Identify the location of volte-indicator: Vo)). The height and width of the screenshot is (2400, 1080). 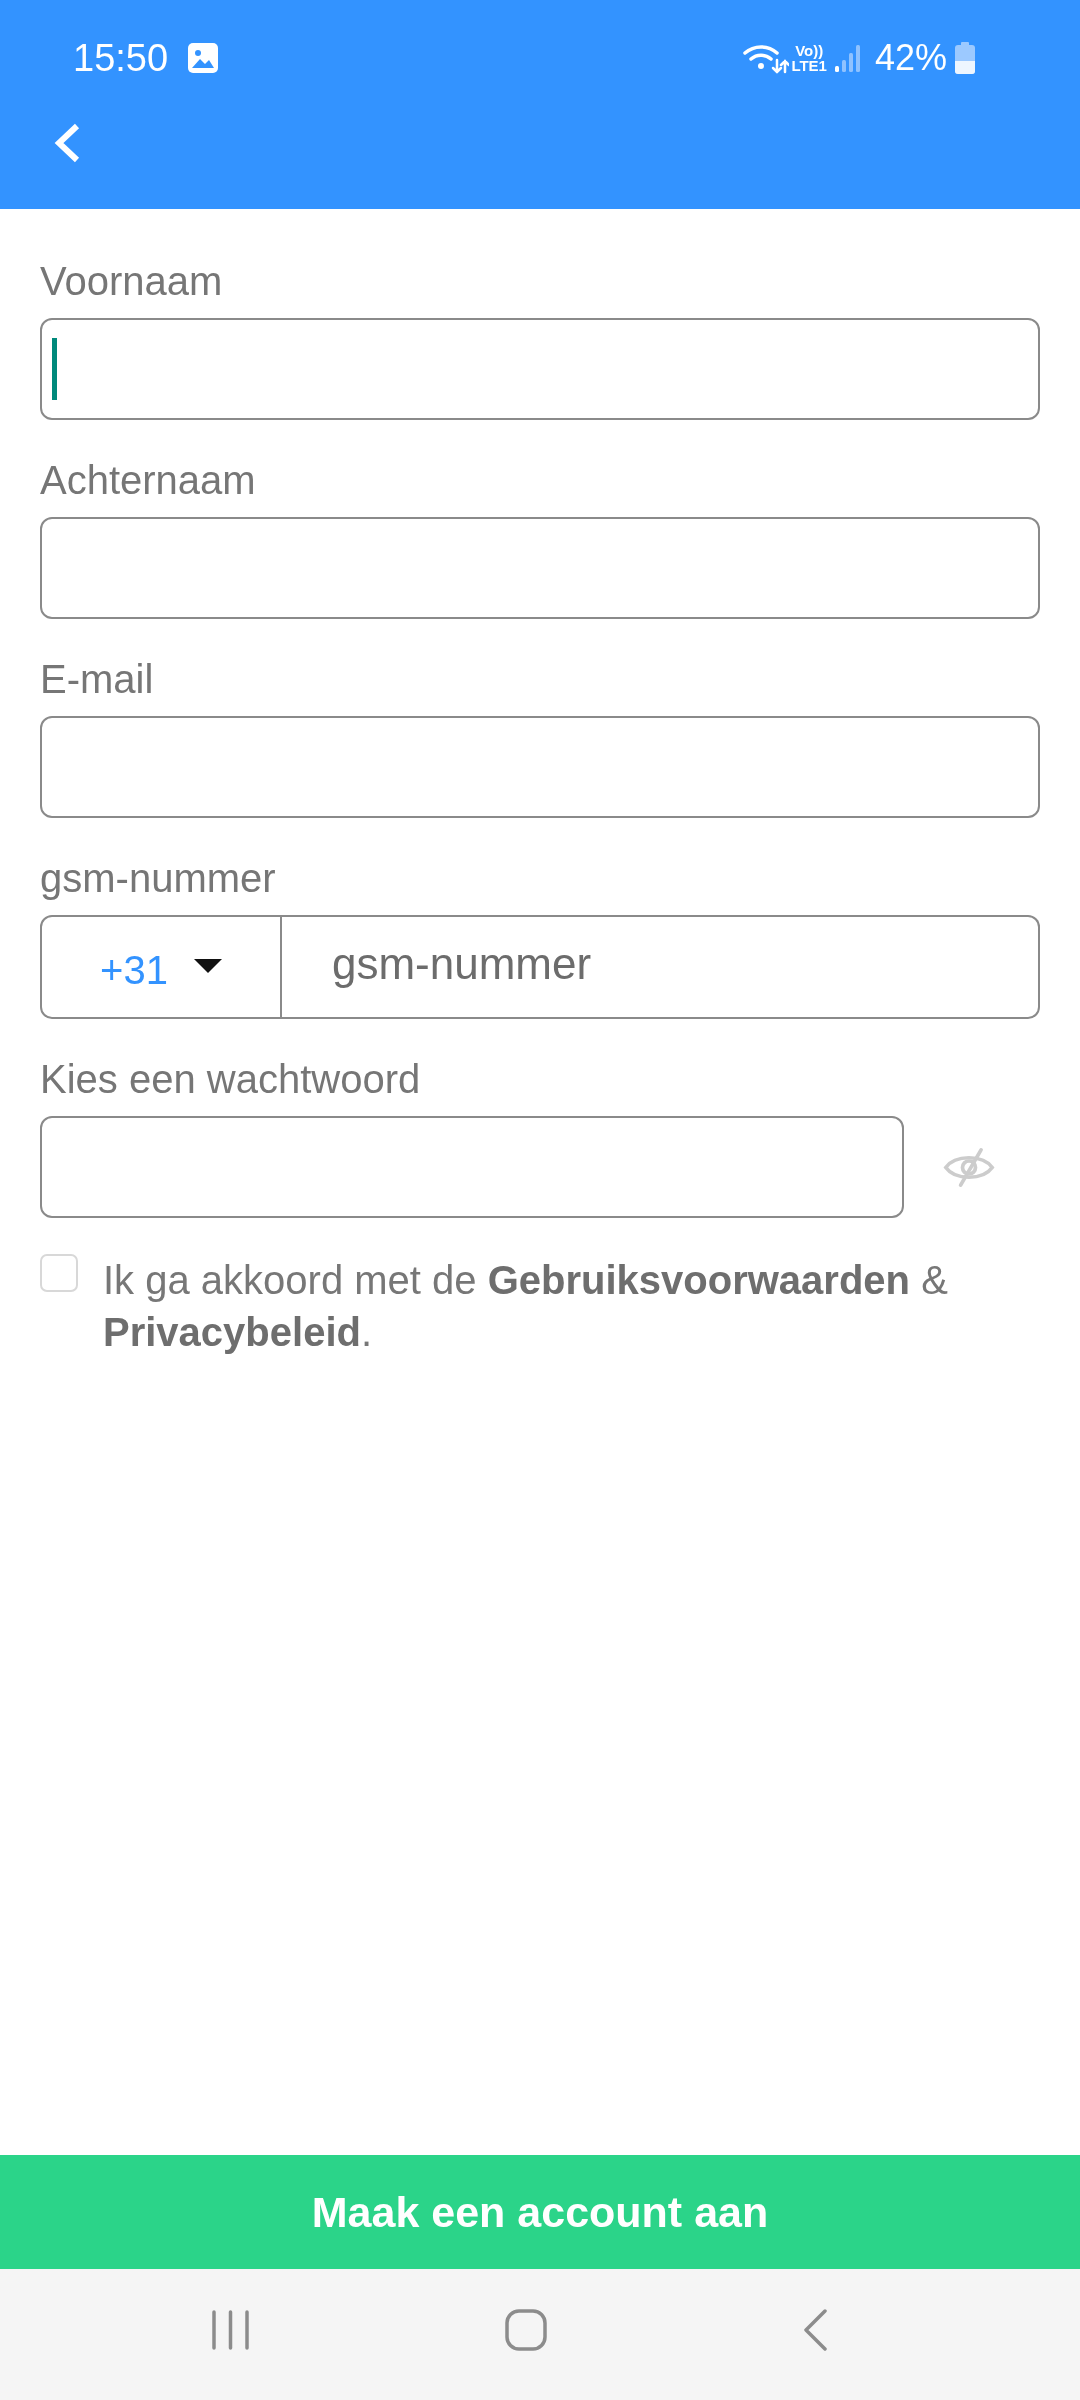
(809, 50).